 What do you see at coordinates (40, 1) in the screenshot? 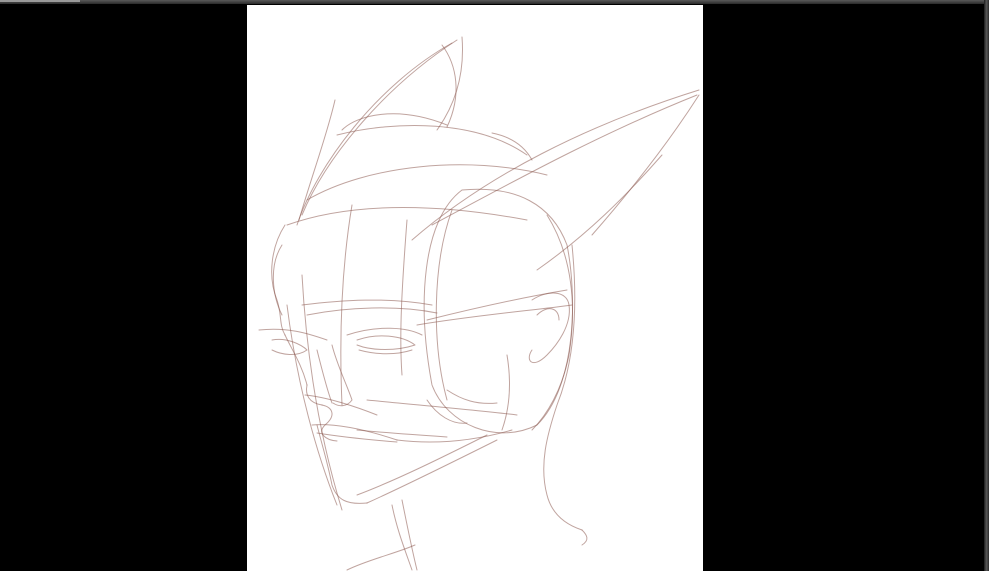
I see `window-border-highlight` at bounding box center [40, 1].